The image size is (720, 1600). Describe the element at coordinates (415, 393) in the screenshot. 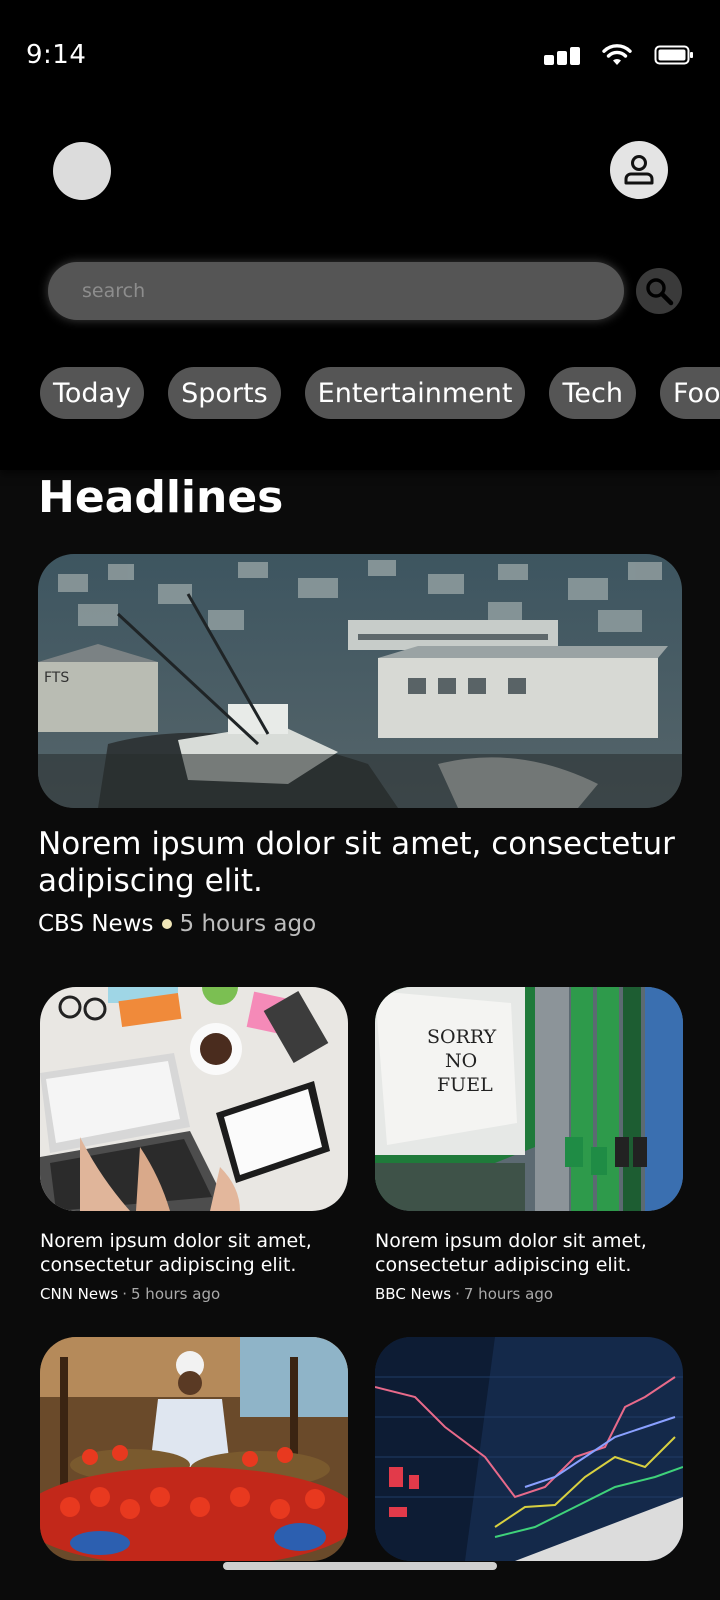

I see `category-entertainment: Entertainment` at that location.